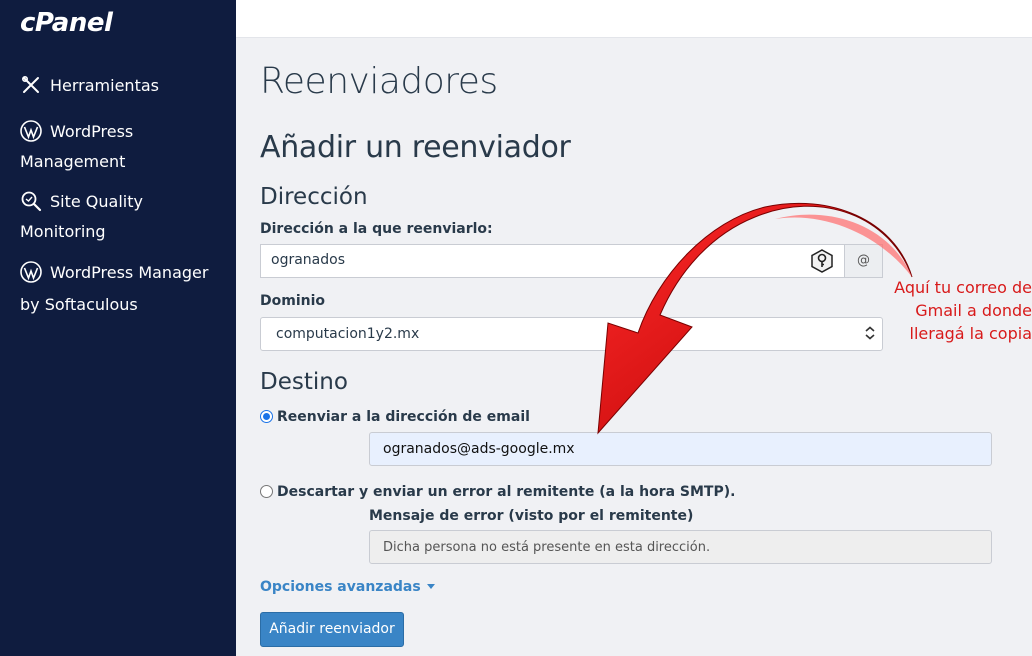 This screenshot has height=656, width=1032. What do you see at coordinates (634, 19) in the screenshot?
I see `top-bar` at bounding box center [634, 19].